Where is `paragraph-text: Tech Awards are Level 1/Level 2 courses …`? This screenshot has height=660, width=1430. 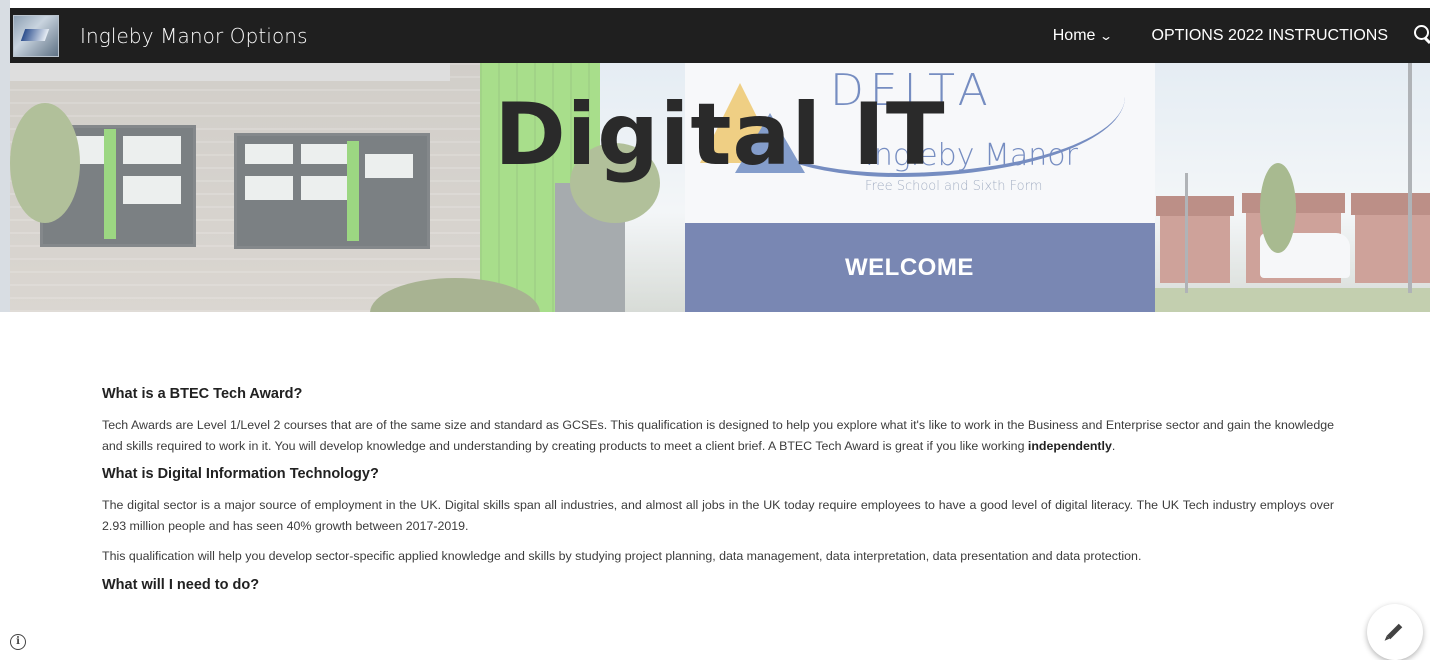
paragraph-text: Tech Awards are Level 1/Level 2 courses … is located at coordinates (718, 435).